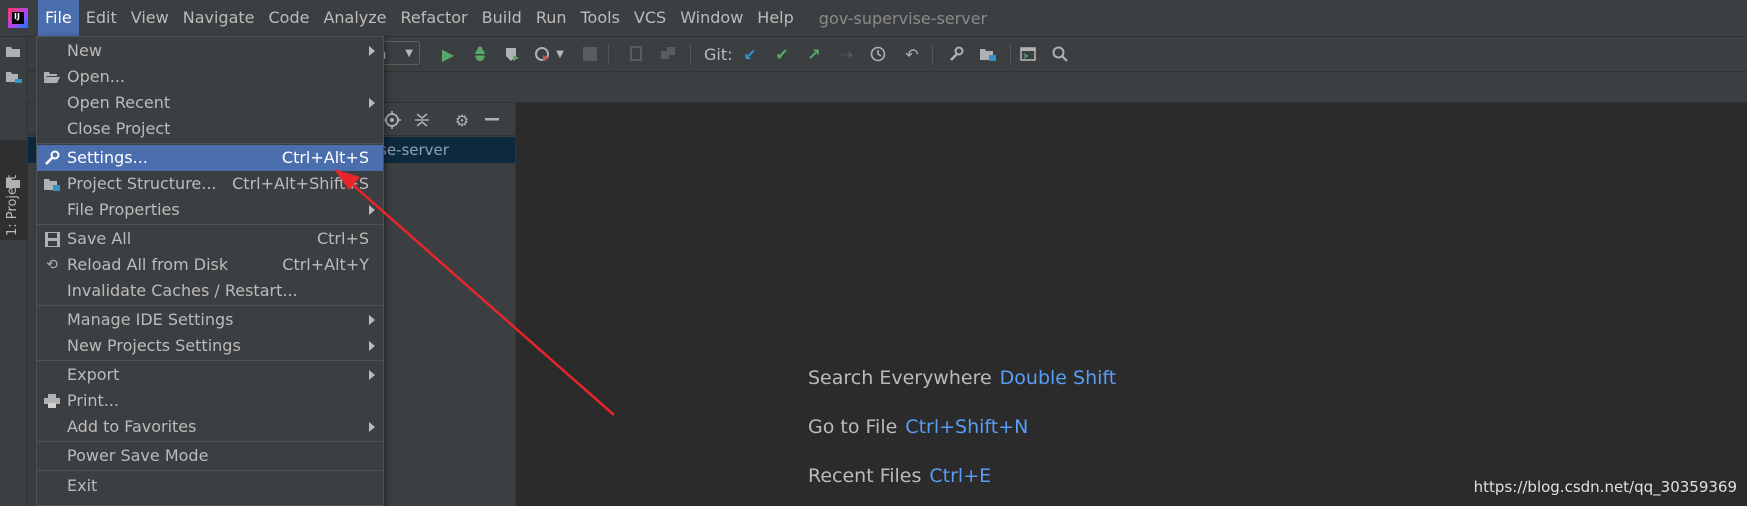  Describe the element at coordinates (502, 18) in the screenshot. I see `menu-build: Build` at that location.